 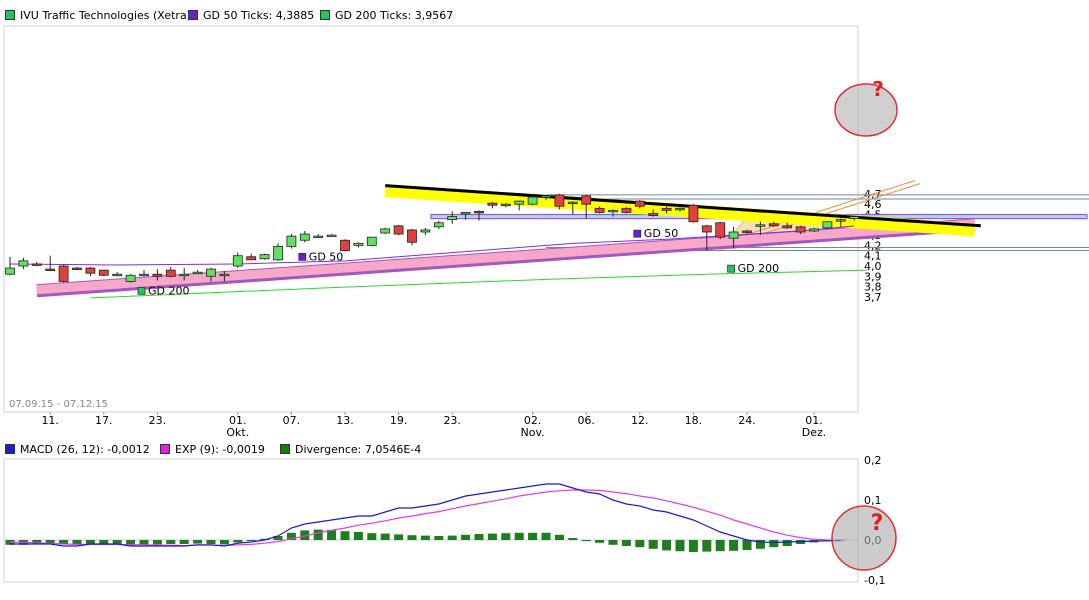 What do you see at coordinates (533, 432) in the screenshot?
I see `x-tick-month-label: Nov.` at bounding box center [533, 432].